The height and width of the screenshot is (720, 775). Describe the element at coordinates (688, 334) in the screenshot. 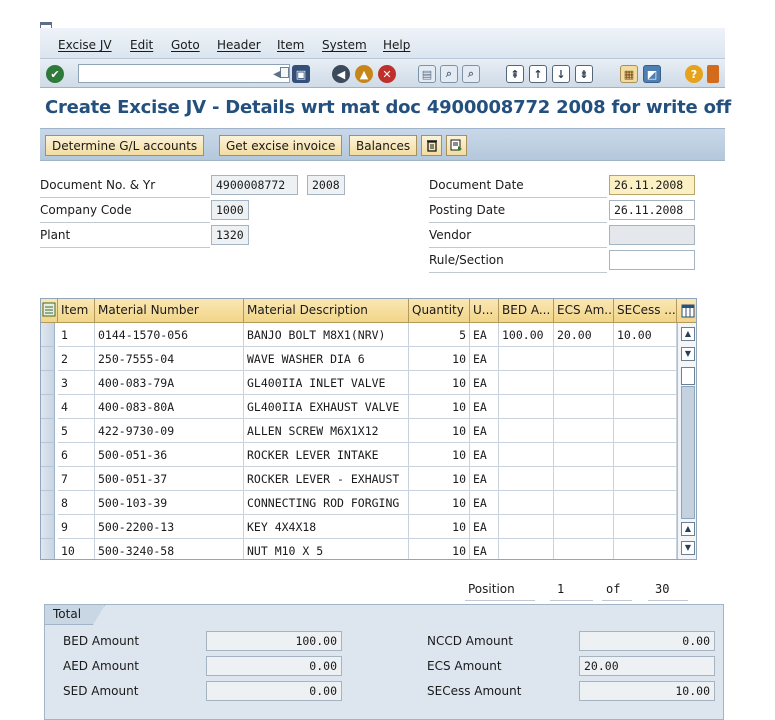

I see `scroll-up-icon: ▲` at that location.